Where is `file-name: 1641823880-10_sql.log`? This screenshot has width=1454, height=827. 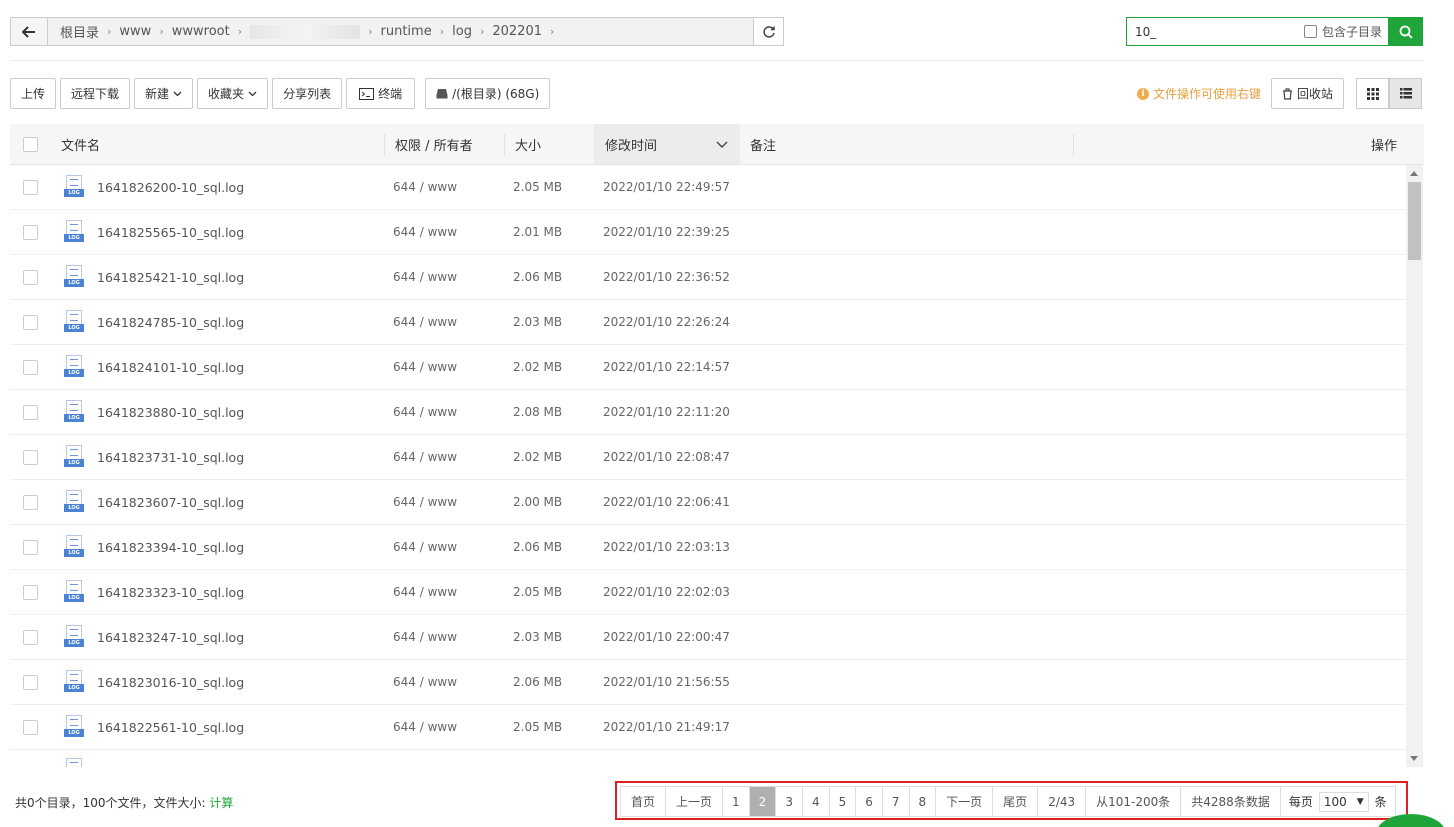 file-name: 1641823880-10_sql.log is located at coordinates (170, 412).